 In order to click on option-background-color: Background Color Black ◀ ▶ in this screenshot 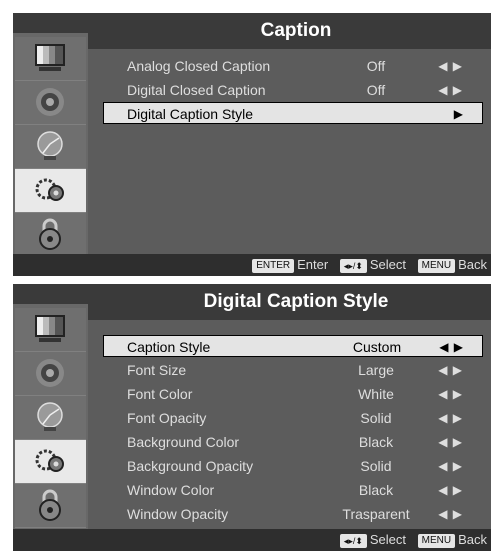, I will do `click(292, 442)`.